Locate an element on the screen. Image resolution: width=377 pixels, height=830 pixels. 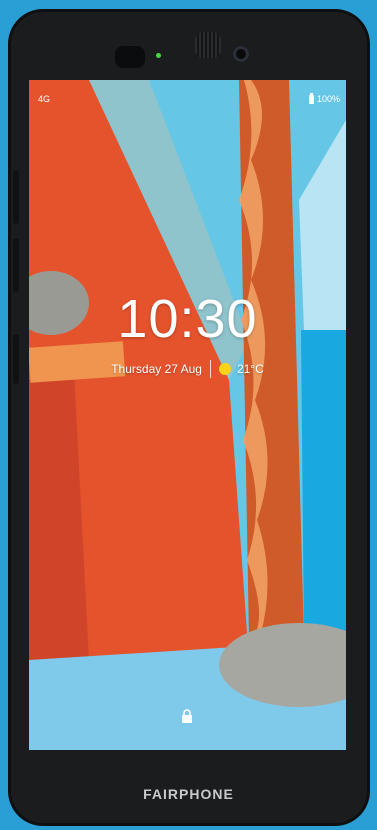
battery-percentage: 100% is located at coordinates (328, 99).